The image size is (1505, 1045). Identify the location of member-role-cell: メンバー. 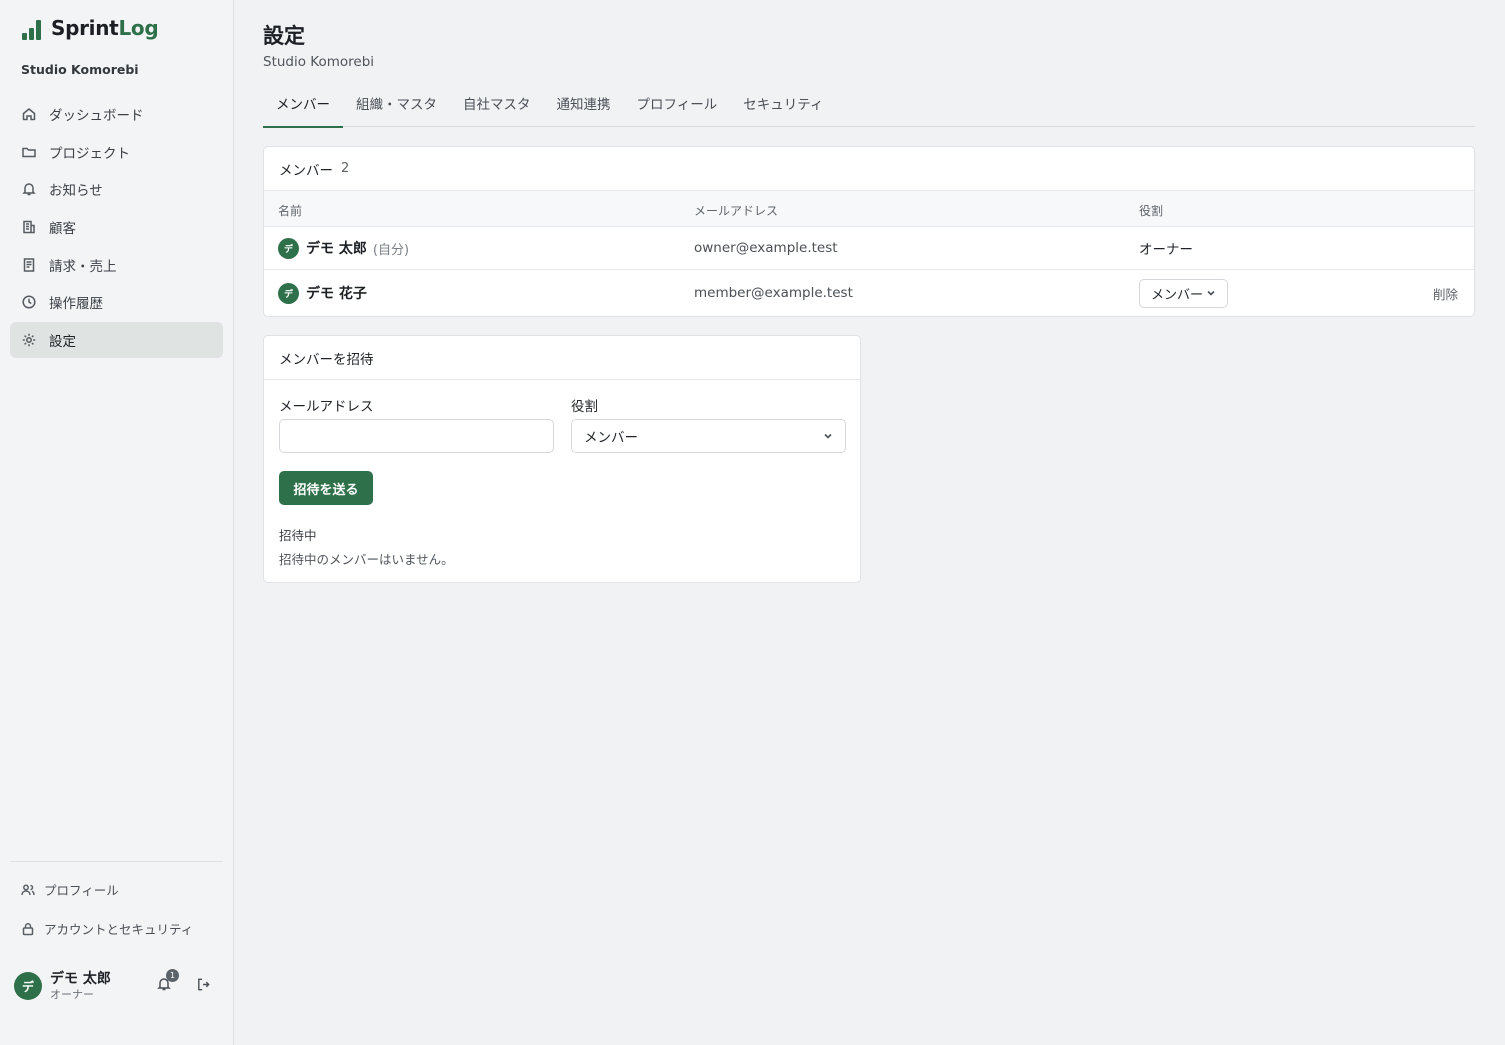
(1183, 293).